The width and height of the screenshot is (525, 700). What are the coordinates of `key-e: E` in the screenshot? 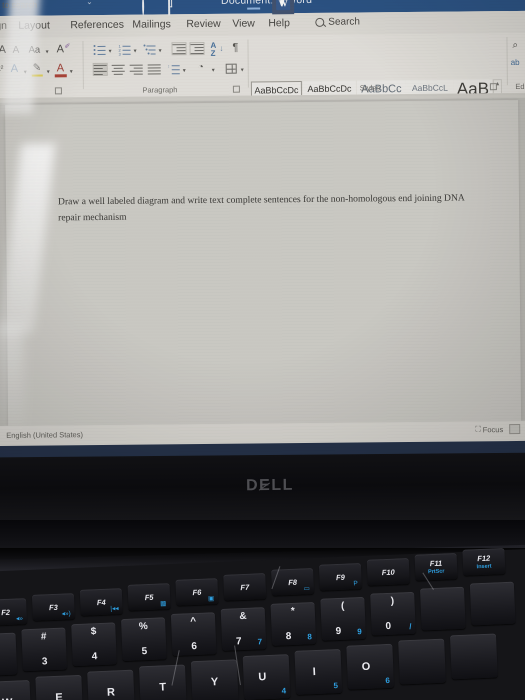 It's located at (59, 687).